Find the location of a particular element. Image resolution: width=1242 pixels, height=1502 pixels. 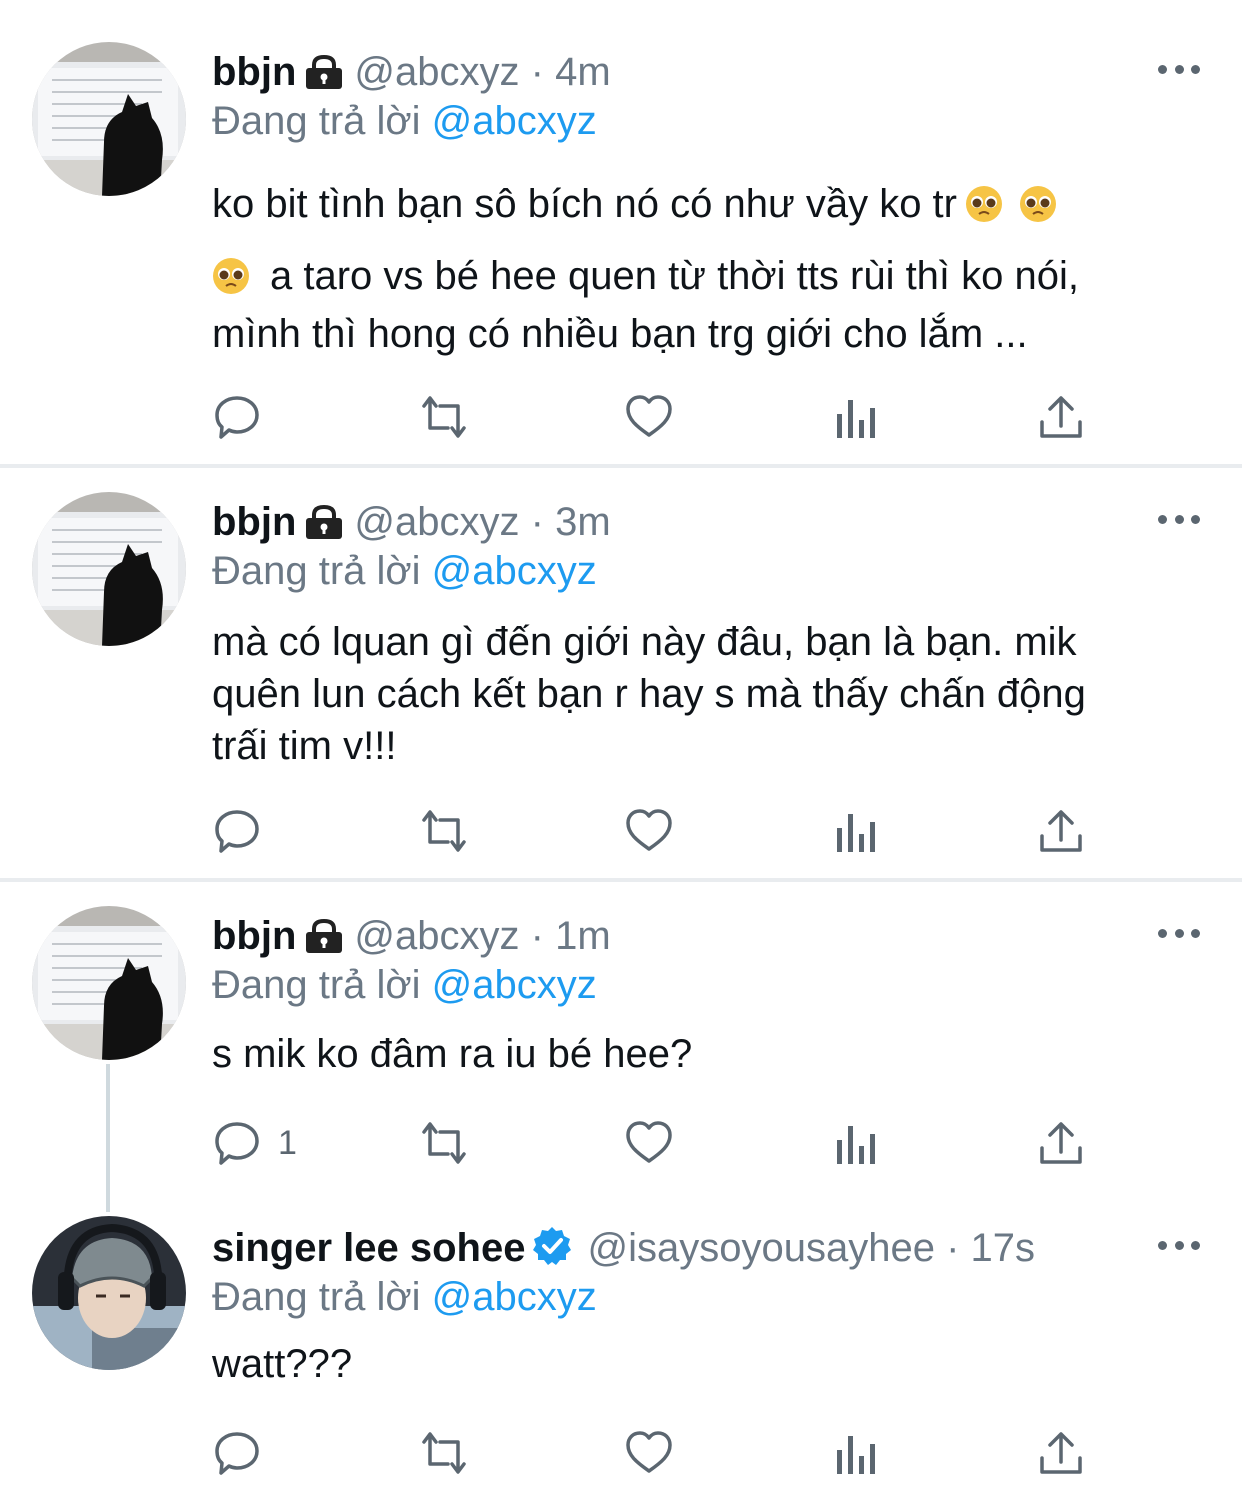

timestamp: 1m is located at coordinates (583, 936).